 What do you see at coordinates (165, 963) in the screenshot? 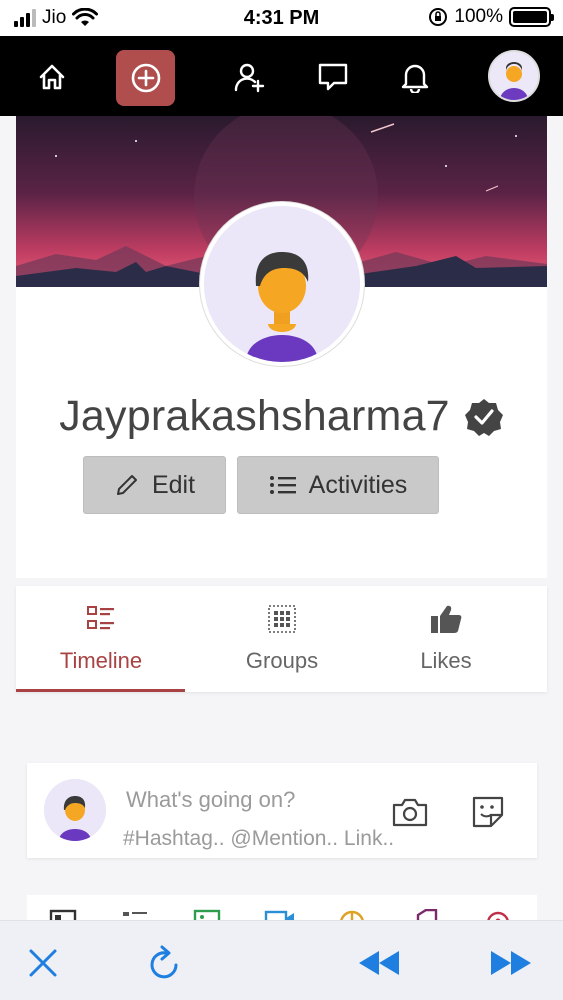
I see `refresh-icon` at bounding box center [165, 963].